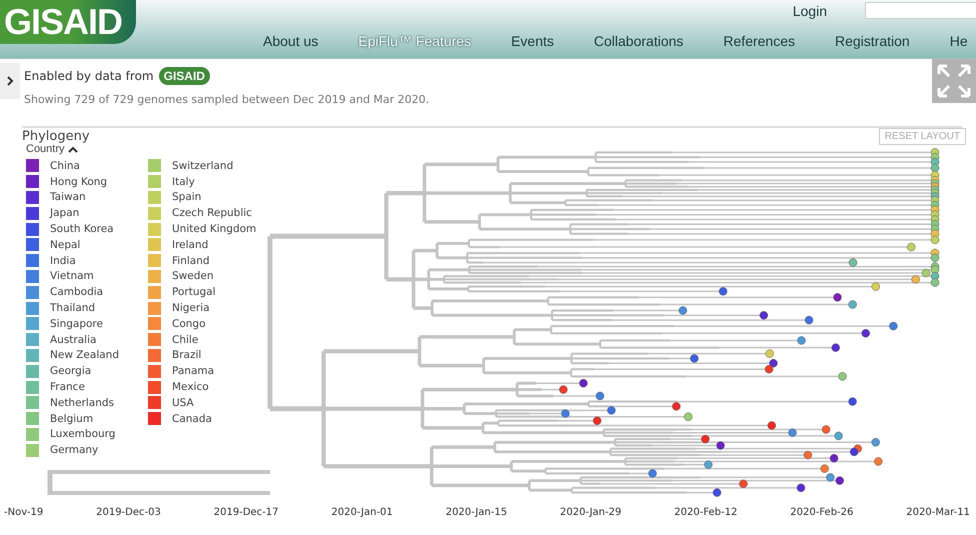 This screenshot has width=976, height=535. Describe the element at coordinates (193, 276) in the screenshot. I see `legend-label: Sweden` at that location.